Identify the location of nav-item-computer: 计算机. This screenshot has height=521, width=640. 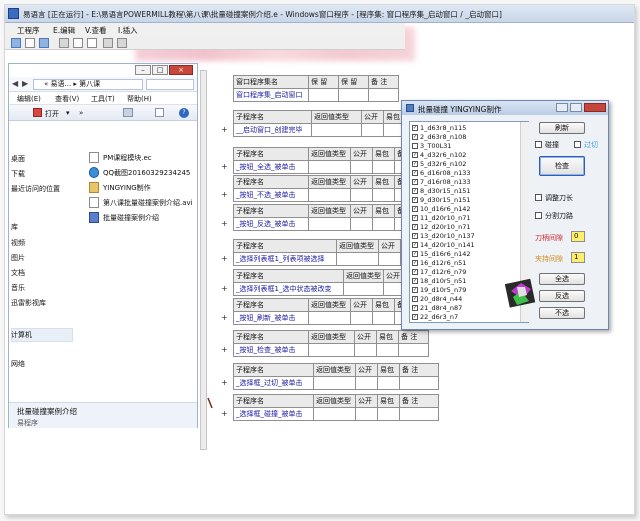
(21, 335).